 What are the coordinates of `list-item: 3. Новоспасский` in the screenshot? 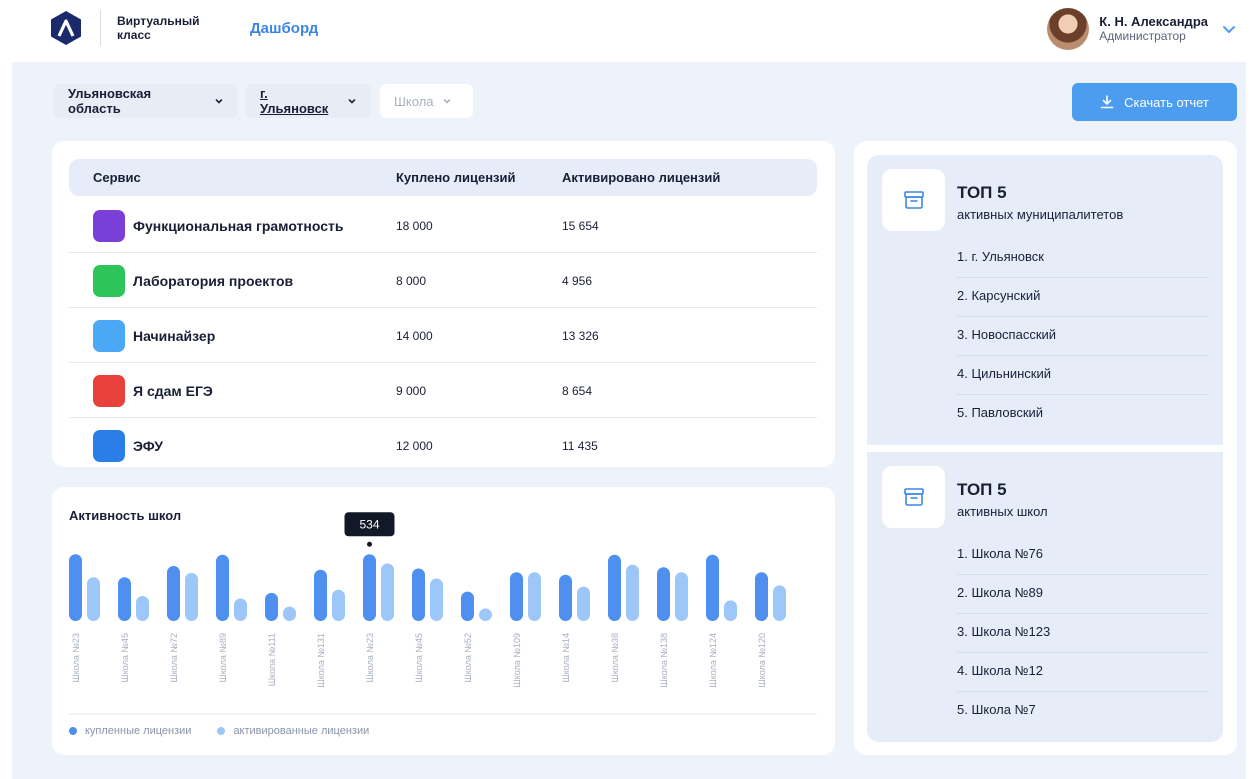 It's located at (1083, 336).